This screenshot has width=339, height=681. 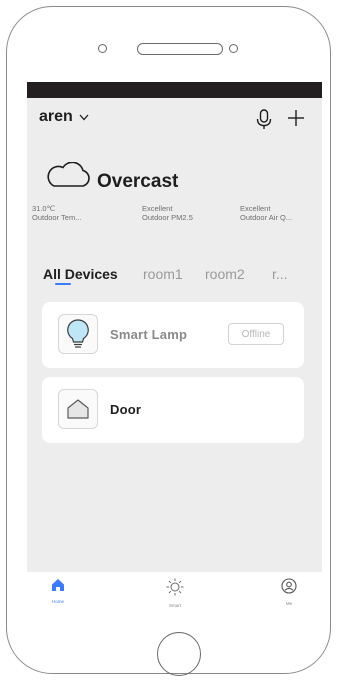 I want to click on stat-label: Outdoor PM2.5, so click(x=167, y=217).